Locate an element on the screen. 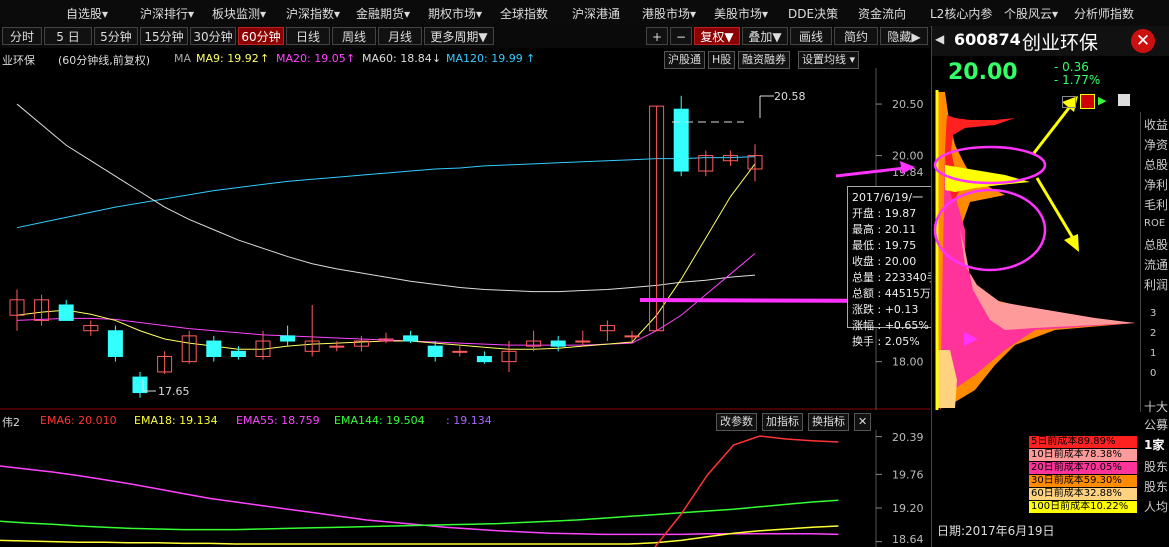 The height and width of the screenshot is (547, 1169). list-icon is located at coordinates (1069, 102).